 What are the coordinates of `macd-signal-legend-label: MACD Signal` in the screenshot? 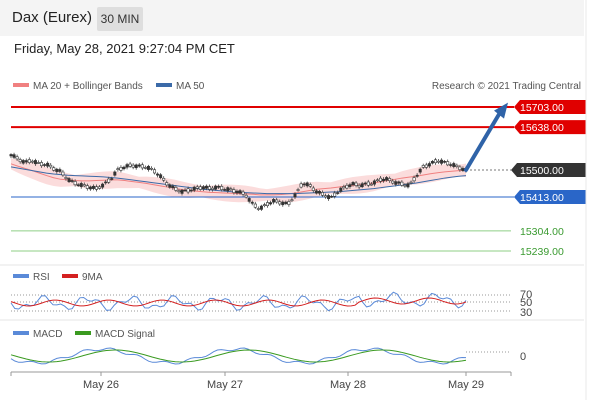 It's located at (125, 334).